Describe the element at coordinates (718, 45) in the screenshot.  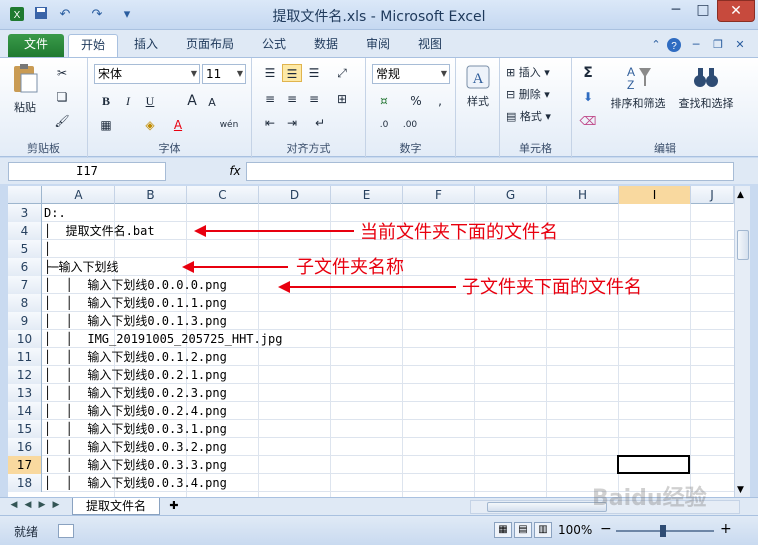
I see `restore-workbook-icon: ❐` at that location.